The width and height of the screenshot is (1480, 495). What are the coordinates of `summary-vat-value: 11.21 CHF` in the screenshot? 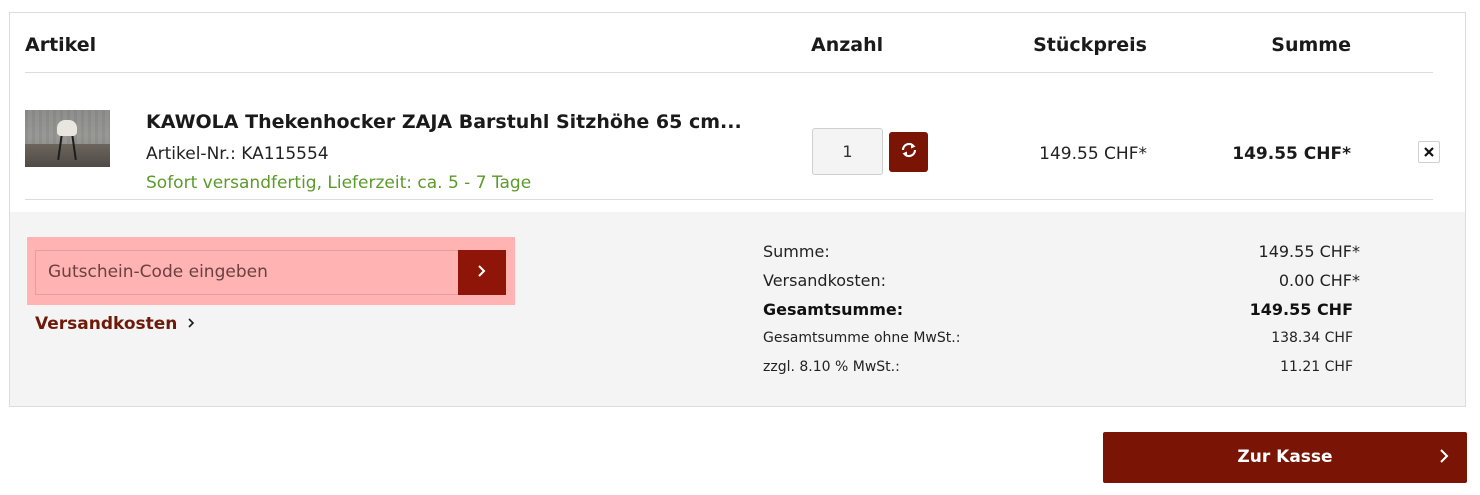 It's located at (1316, 367).